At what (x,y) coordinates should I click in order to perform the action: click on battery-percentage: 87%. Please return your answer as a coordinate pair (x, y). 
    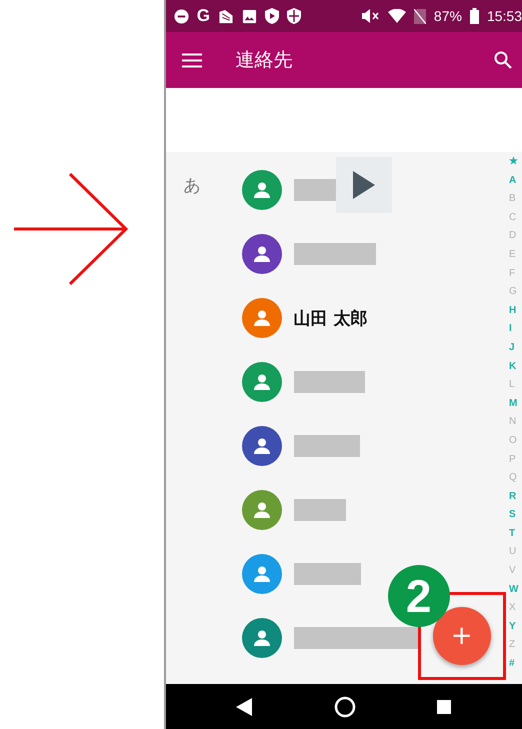
    Looking at the image, I should click on (448, 16).